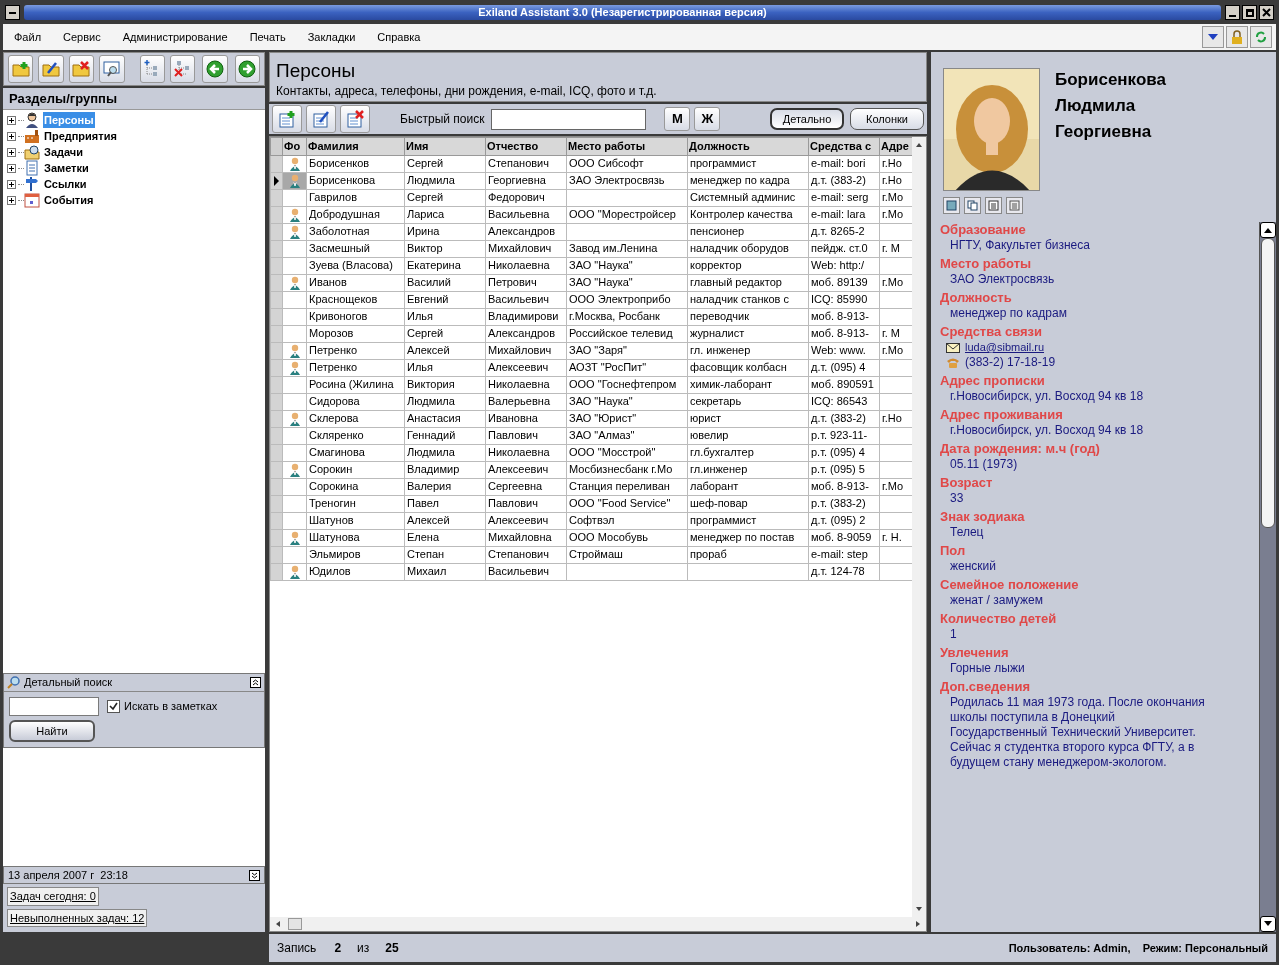 The image size is (1279, 965). What do you see at coordinates (723, 163) in the screenshot?
I see `table-cell: программист` at bounding box center [723, 163].